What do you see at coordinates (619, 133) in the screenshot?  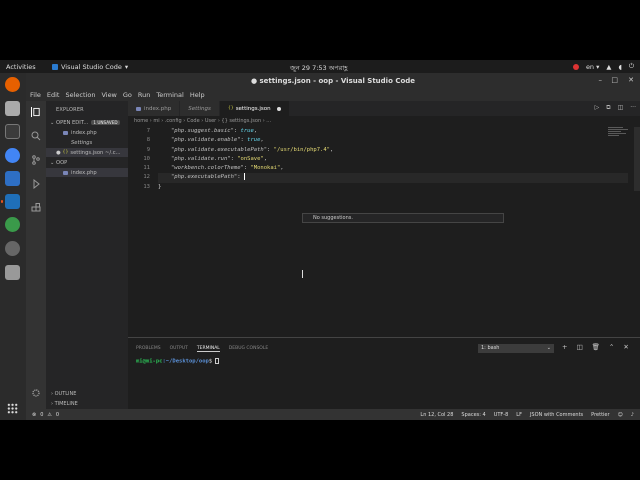 I see `minimap` at bounding box center [619, 133].